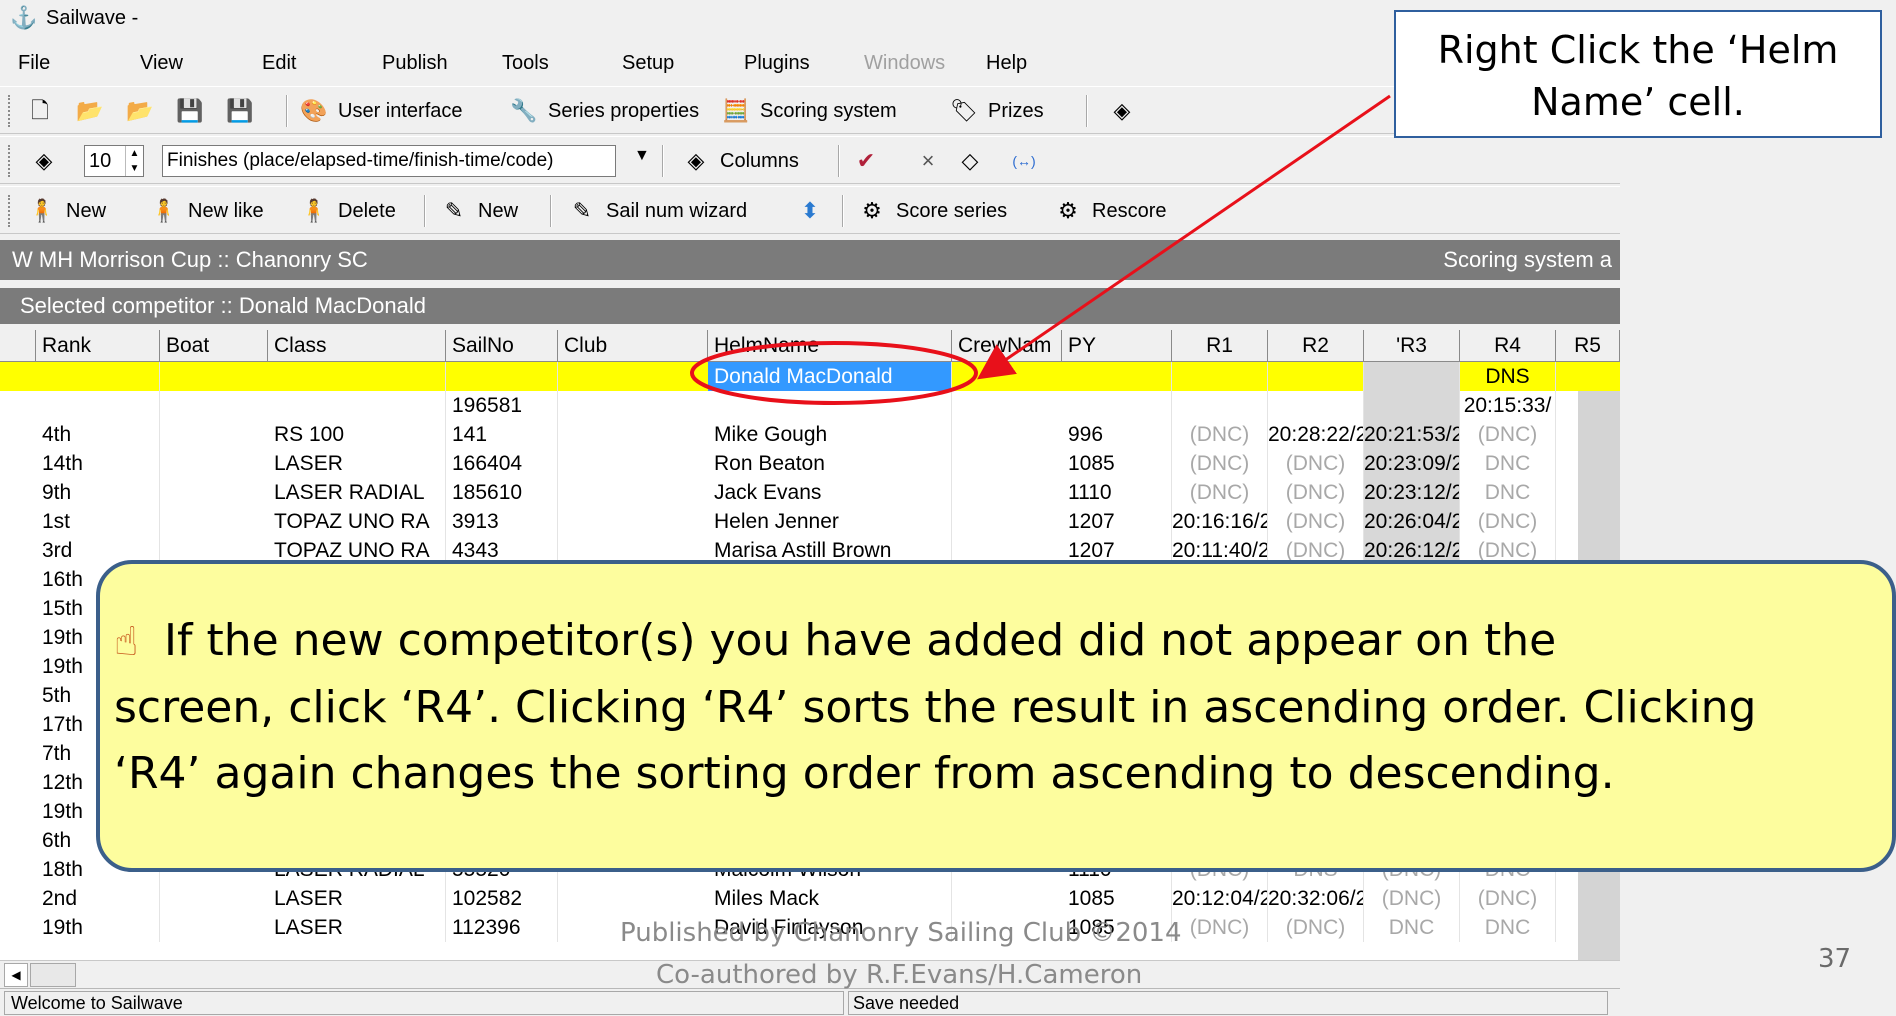 Image resolution: width=1896 pixels, height=1016 pixels. Describe the element at coordinates (381, 111) in the screenshot. I see `user-interface-button: 🎨 User interface` at that location.